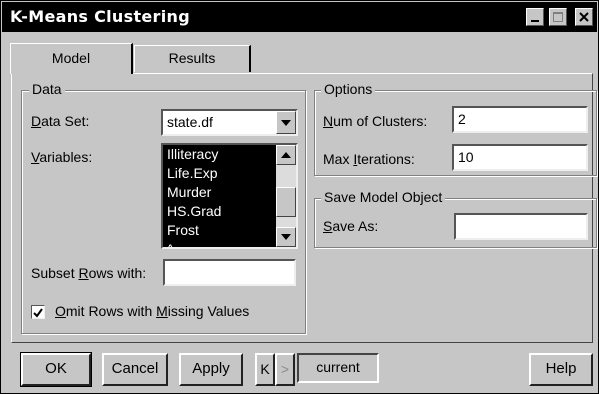  I want to click on tab-model-label: Model, so click(71, 58).